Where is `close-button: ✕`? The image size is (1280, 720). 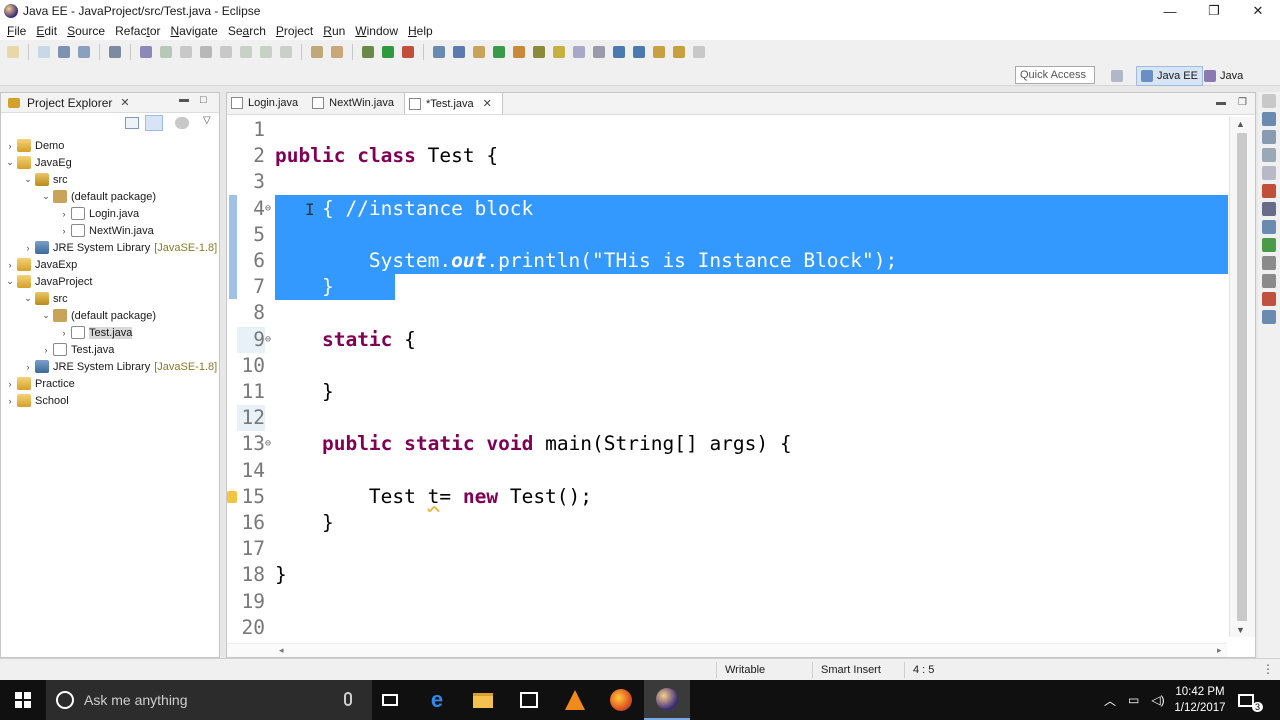 close-button: ✕ is located at coordinates (1258, 11).